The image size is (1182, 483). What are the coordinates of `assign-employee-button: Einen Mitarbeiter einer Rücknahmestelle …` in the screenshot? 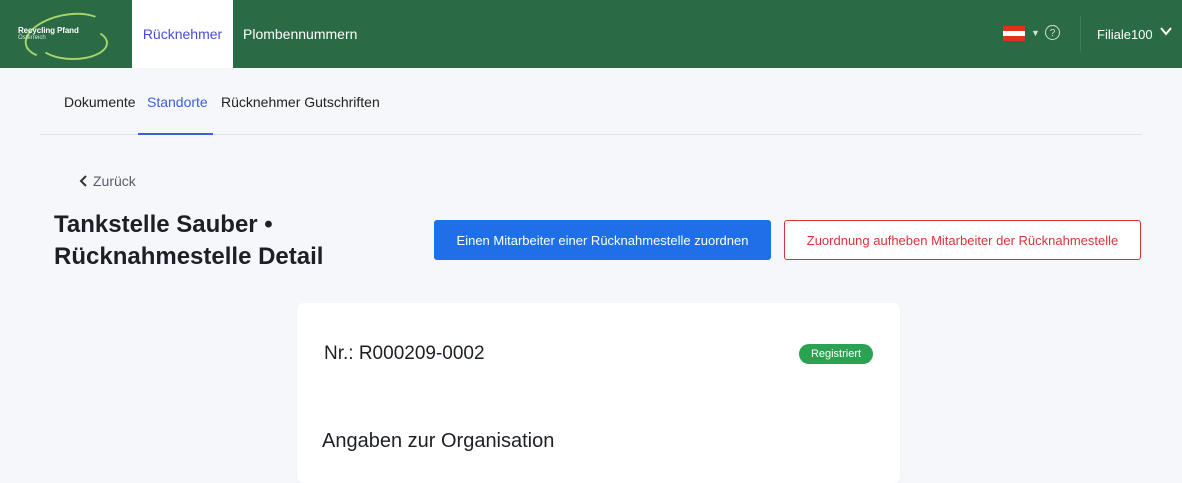 It's located at (602, 240).